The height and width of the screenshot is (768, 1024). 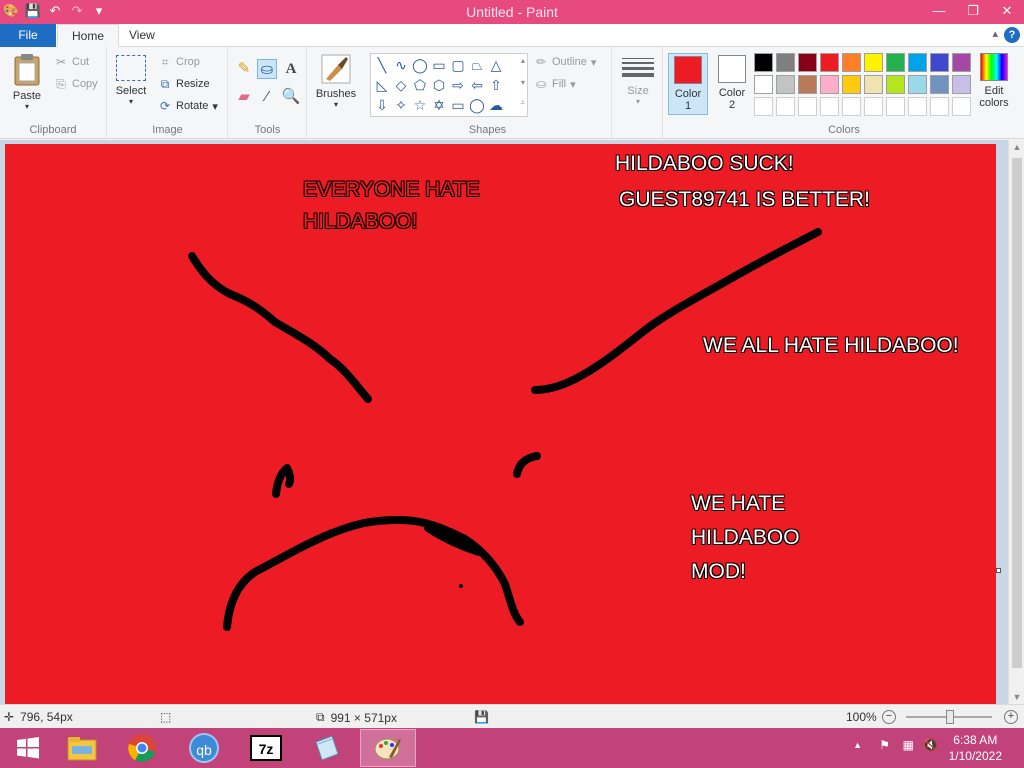 I want to click on select-button: Select ▾, so click(x=131, y=80).